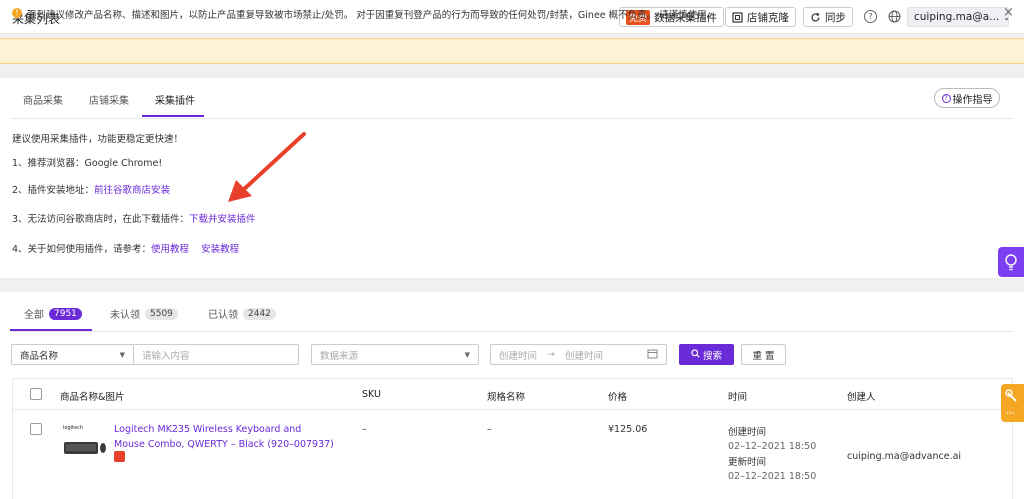 The width and height of the screenshot is (1024, 499). Describe the element at coordinates (395, 354) in the screenshot. I see `source-select: 数据来源 ▼` at that location.